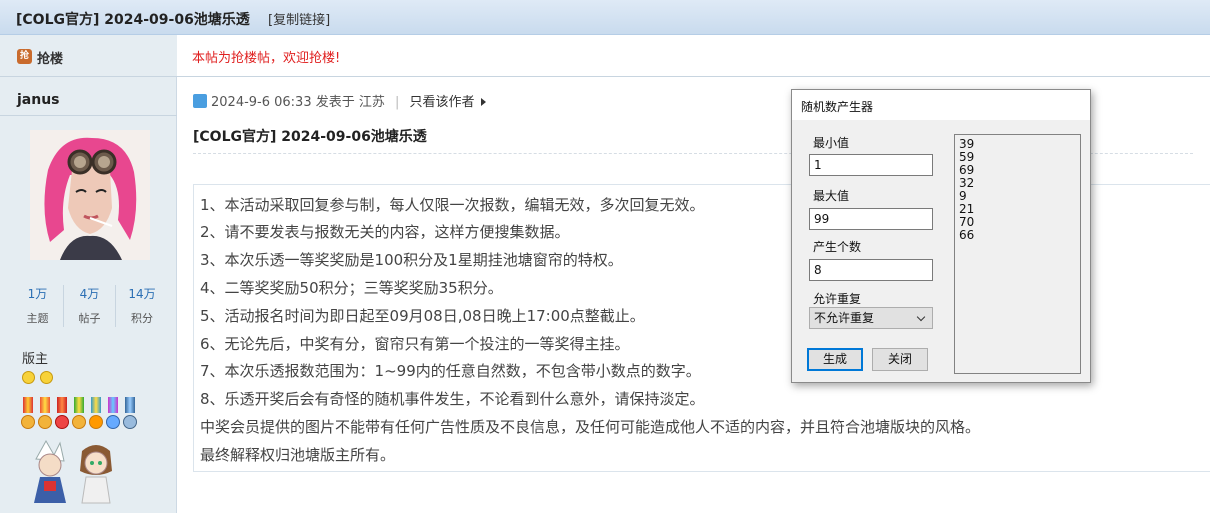 Image resolution: width=1210 pixels, height=513 pixels. Describe the element at coordinates (442, 102) in the screenshot. I see `only-author-link: 只看该作者` at that location.